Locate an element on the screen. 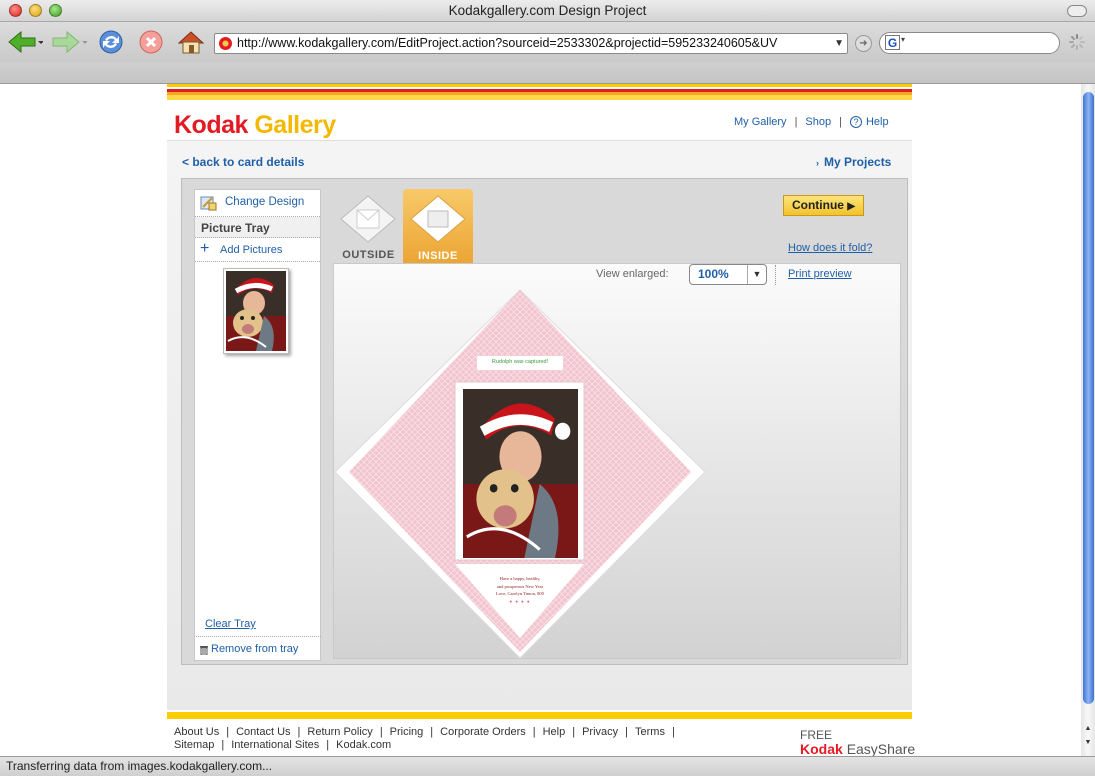 The width and height of the screenshot is (1095, 776). help-icon: ? is located at coordinates (855, 122).